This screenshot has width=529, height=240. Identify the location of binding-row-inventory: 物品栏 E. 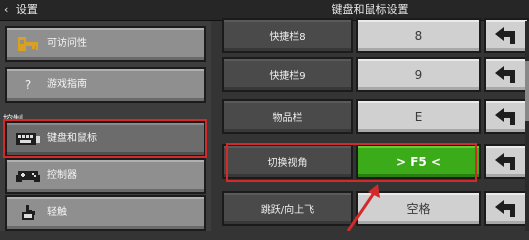
(373, 116).